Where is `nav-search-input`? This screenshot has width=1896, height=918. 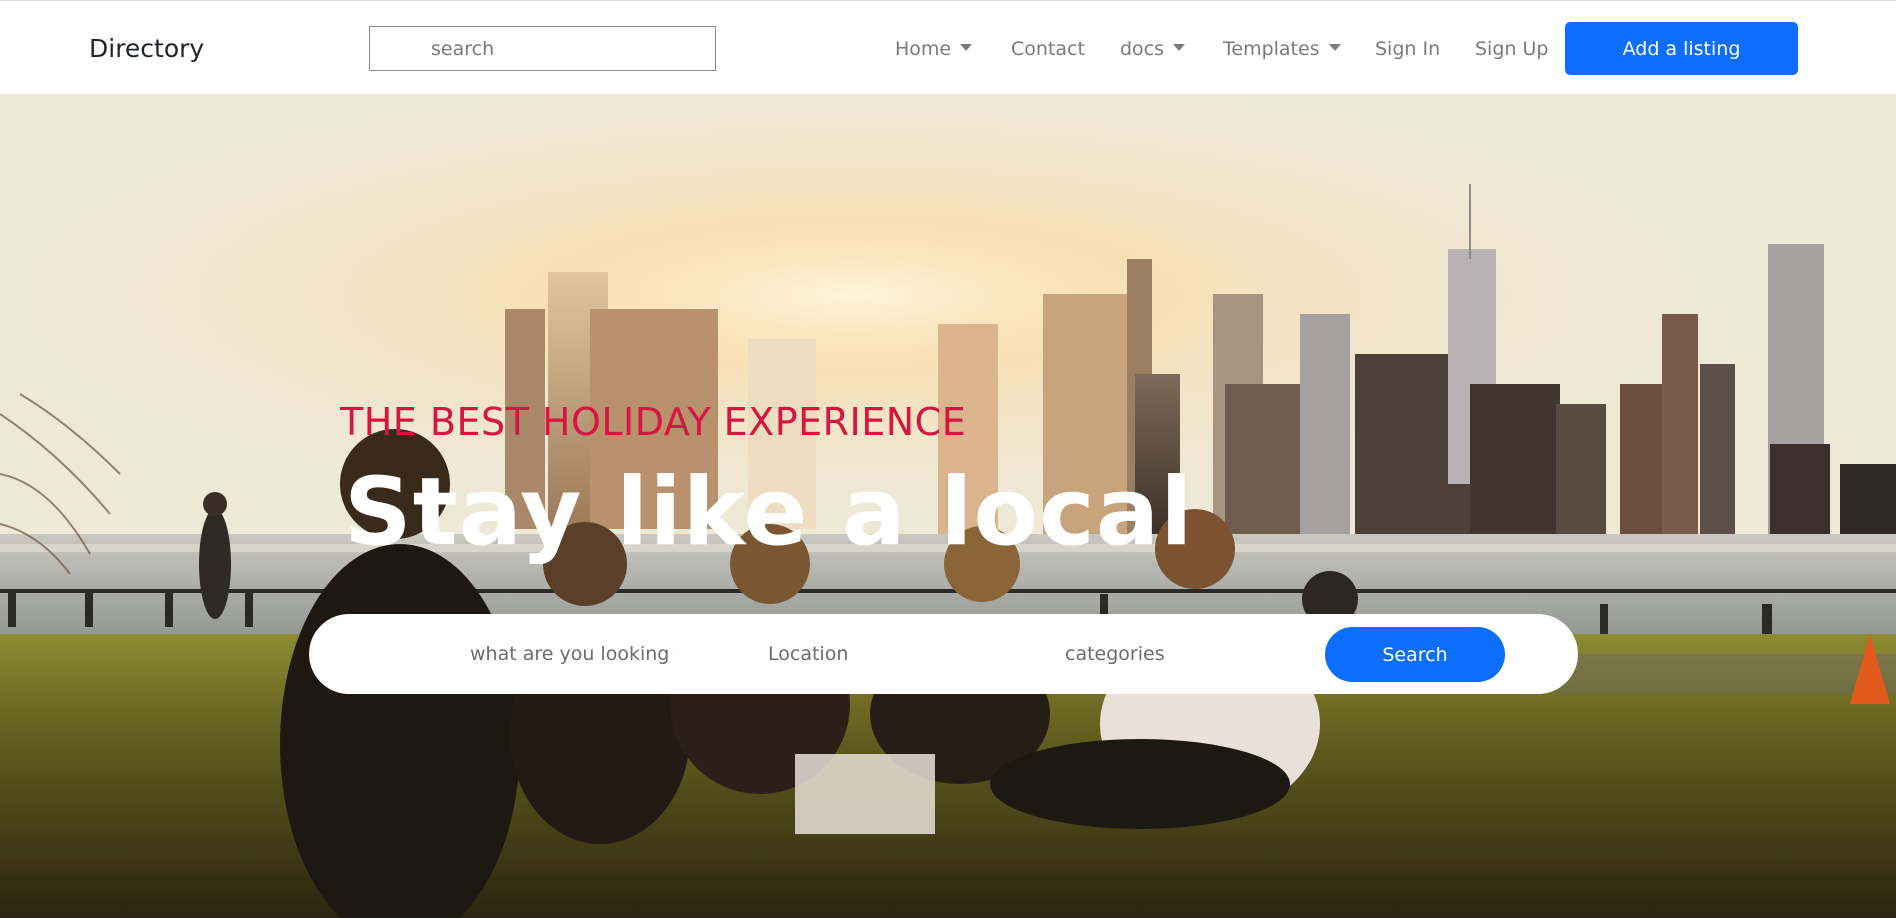
nav-search-input is located at coordinates (542, 48).